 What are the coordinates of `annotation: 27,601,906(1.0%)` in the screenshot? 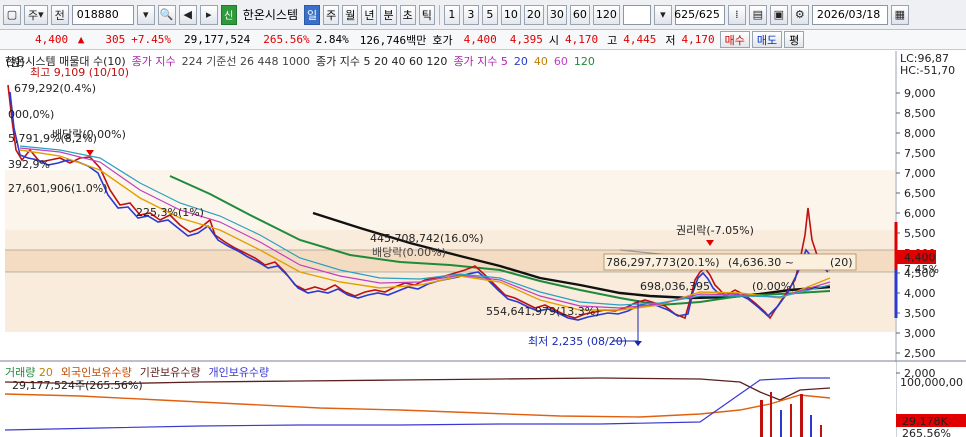 It's located at (58, 188).